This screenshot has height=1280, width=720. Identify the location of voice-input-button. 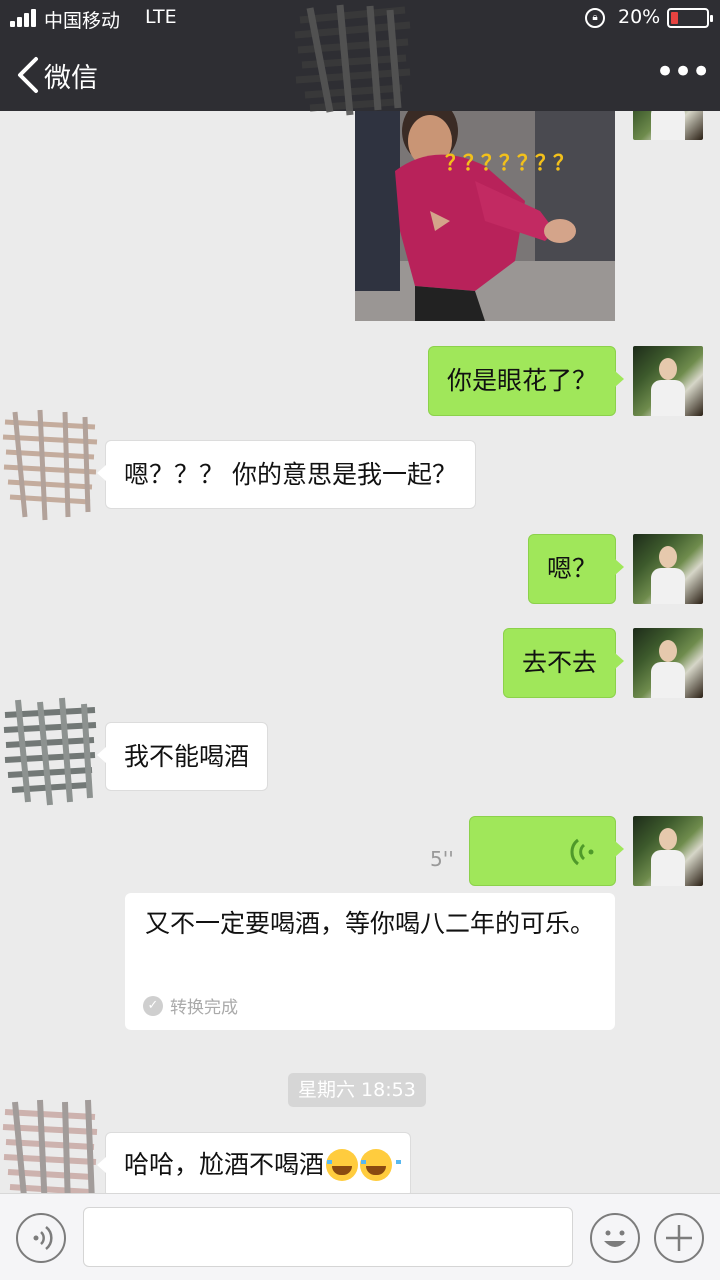
(41, 1238).